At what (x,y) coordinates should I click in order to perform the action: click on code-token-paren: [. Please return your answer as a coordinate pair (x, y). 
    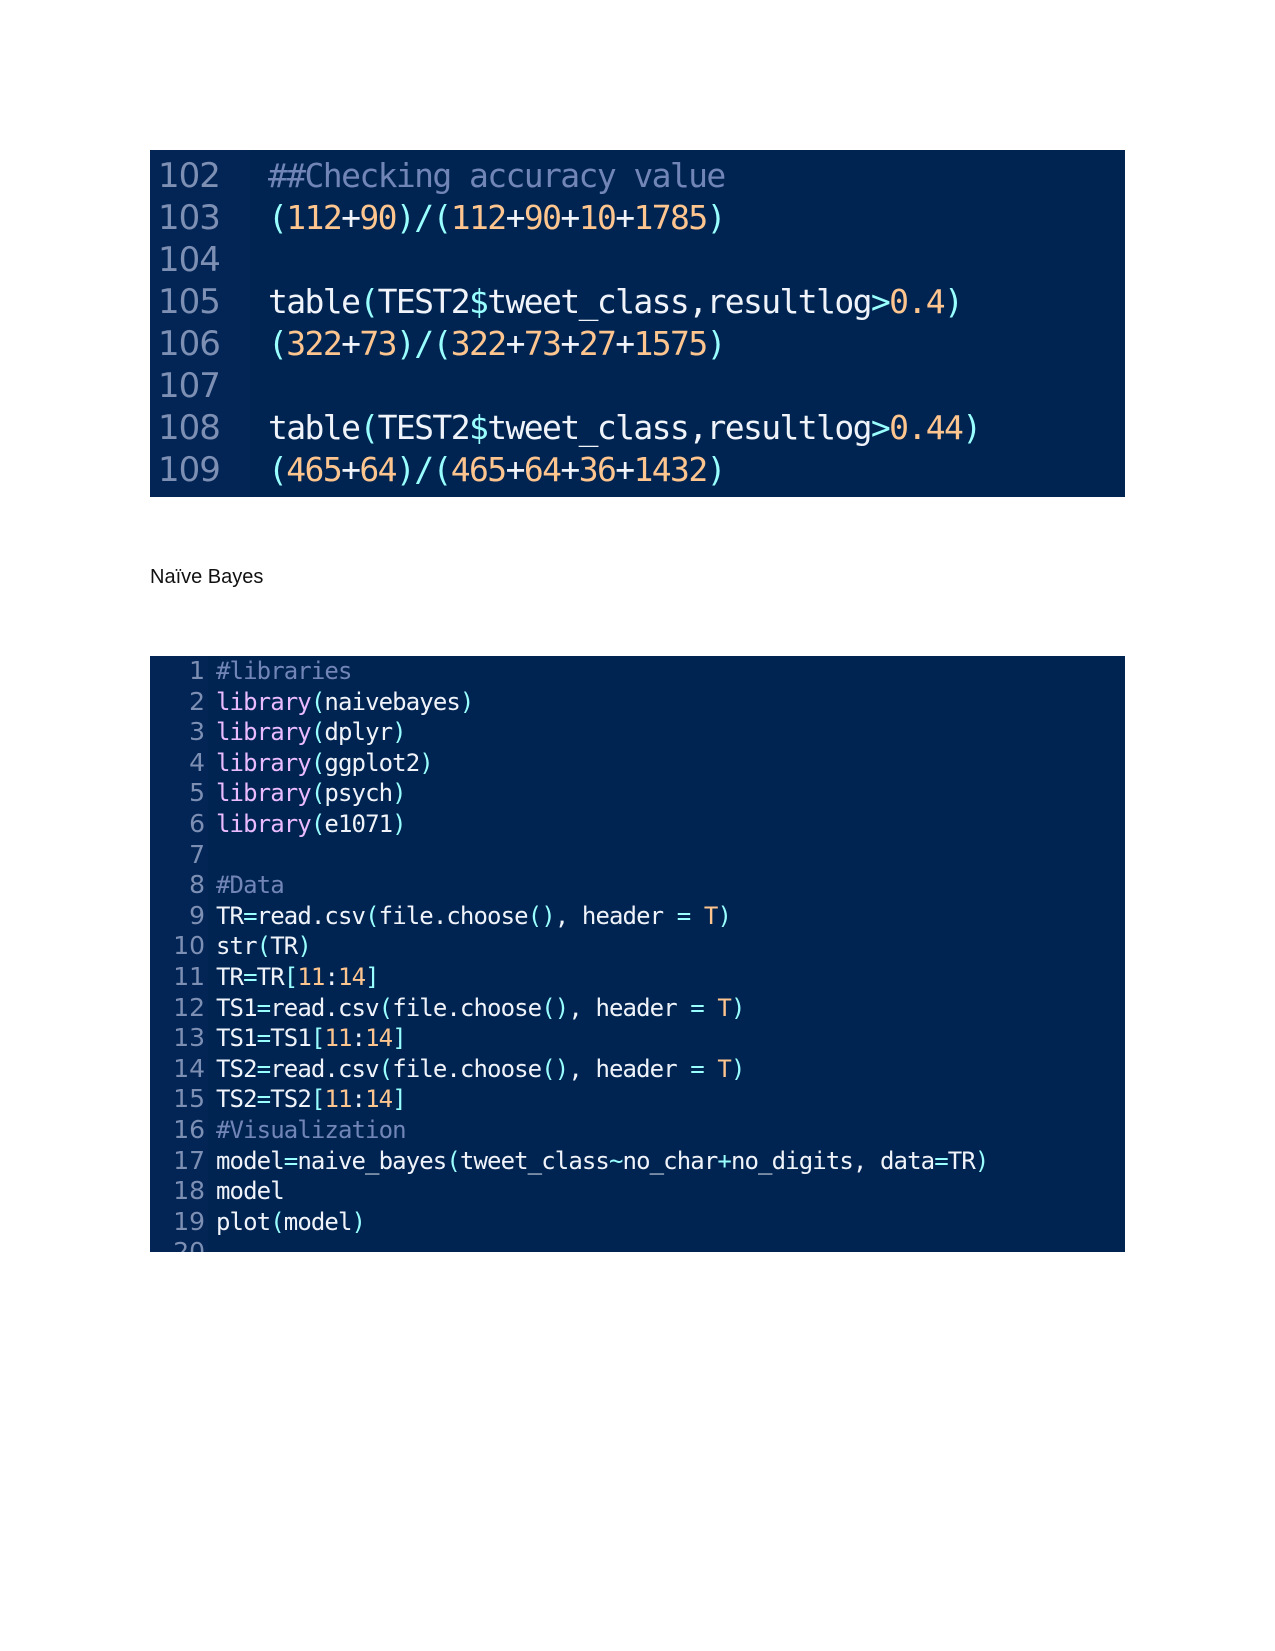
    Looking at the image, I should click on (317, 1038).